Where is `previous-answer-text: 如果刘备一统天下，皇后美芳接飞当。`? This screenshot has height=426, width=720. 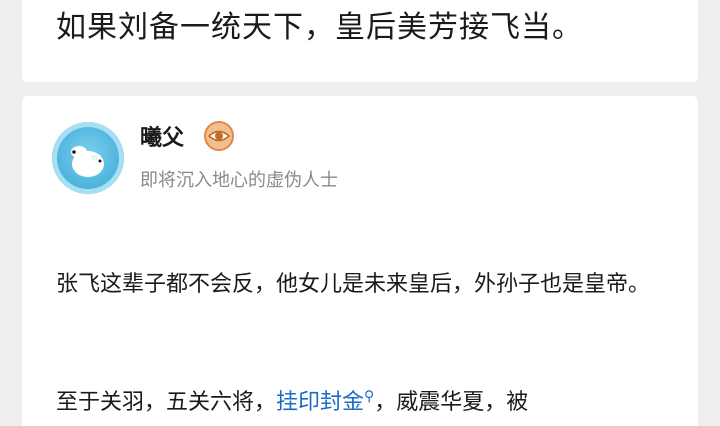
previous-answer-text: 如果刘备一统天下，皇后美芳接飞当。 is located at coordinates (319, 27).